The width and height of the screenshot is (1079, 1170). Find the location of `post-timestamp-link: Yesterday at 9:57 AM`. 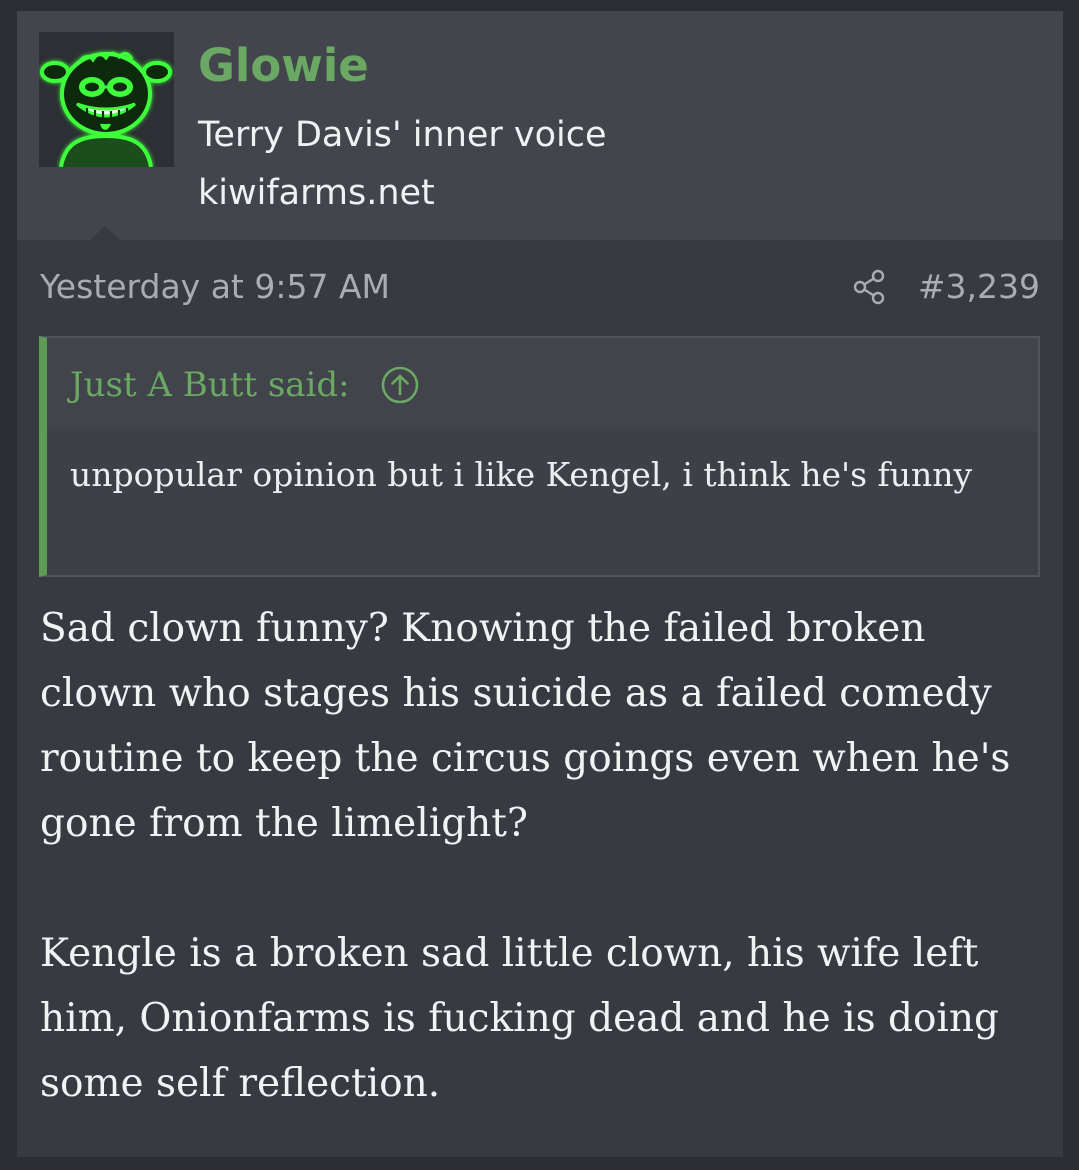

post-timestamp-link: Yesterday at 9:57 AM is located at coordinates (215, 287).